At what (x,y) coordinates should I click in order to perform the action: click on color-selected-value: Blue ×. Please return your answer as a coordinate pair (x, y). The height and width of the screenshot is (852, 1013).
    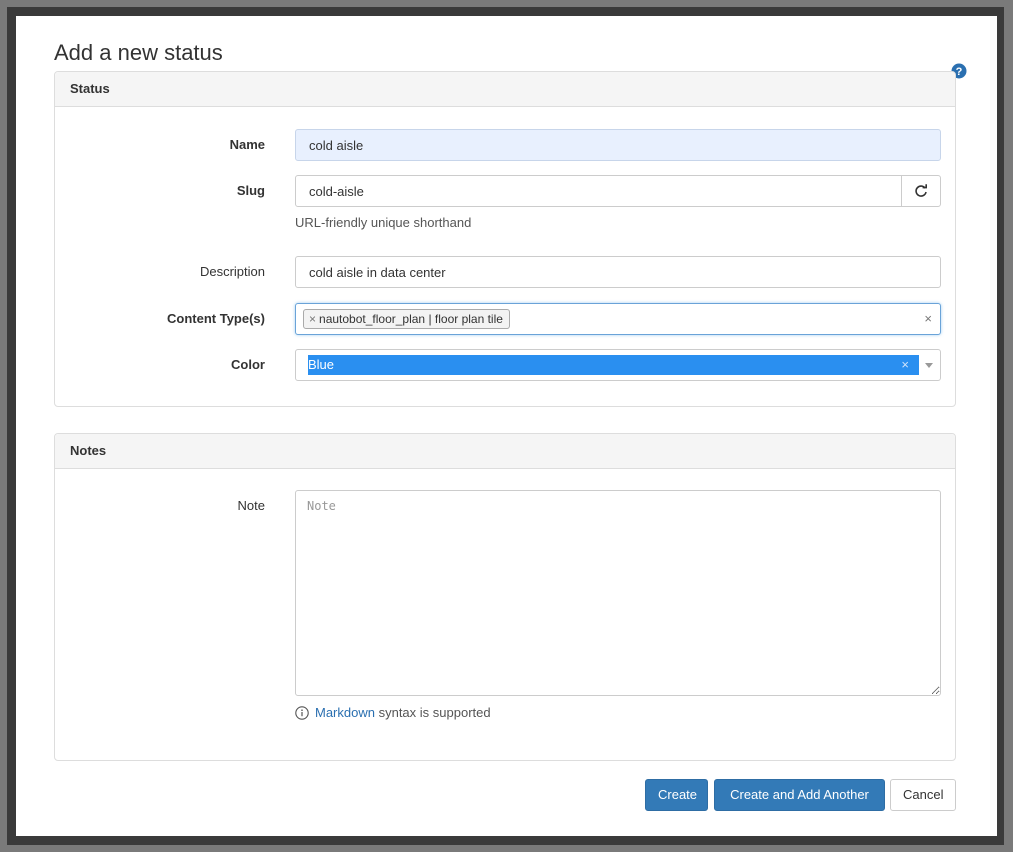
    Looking at the image, I should click on (613, 365).